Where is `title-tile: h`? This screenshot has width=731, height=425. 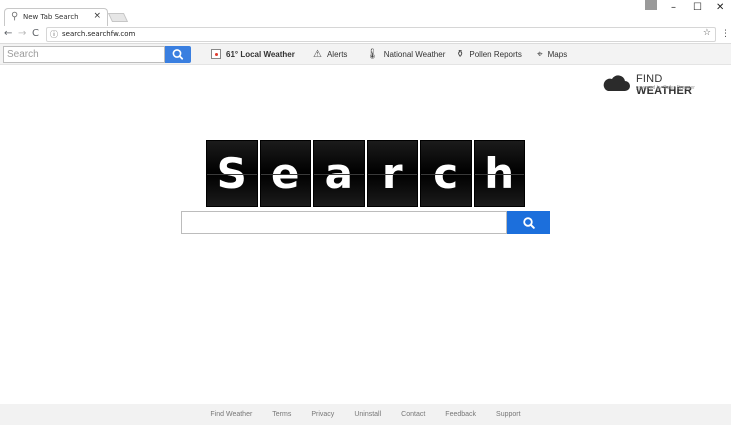 title-tile: h is located at coordinates (499, 173).